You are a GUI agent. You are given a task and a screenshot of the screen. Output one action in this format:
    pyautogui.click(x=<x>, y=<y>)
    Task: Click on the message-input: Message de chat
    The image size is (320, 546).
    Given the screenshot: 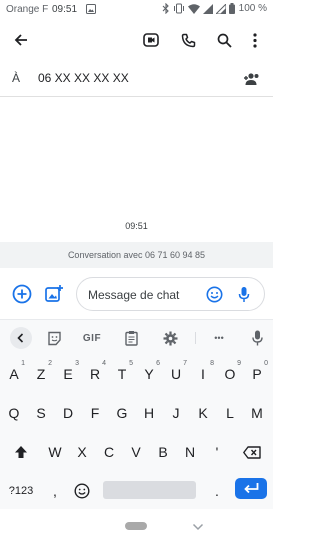 What is the action you would take?
    pyautogui.click(x=170, y=294)
    